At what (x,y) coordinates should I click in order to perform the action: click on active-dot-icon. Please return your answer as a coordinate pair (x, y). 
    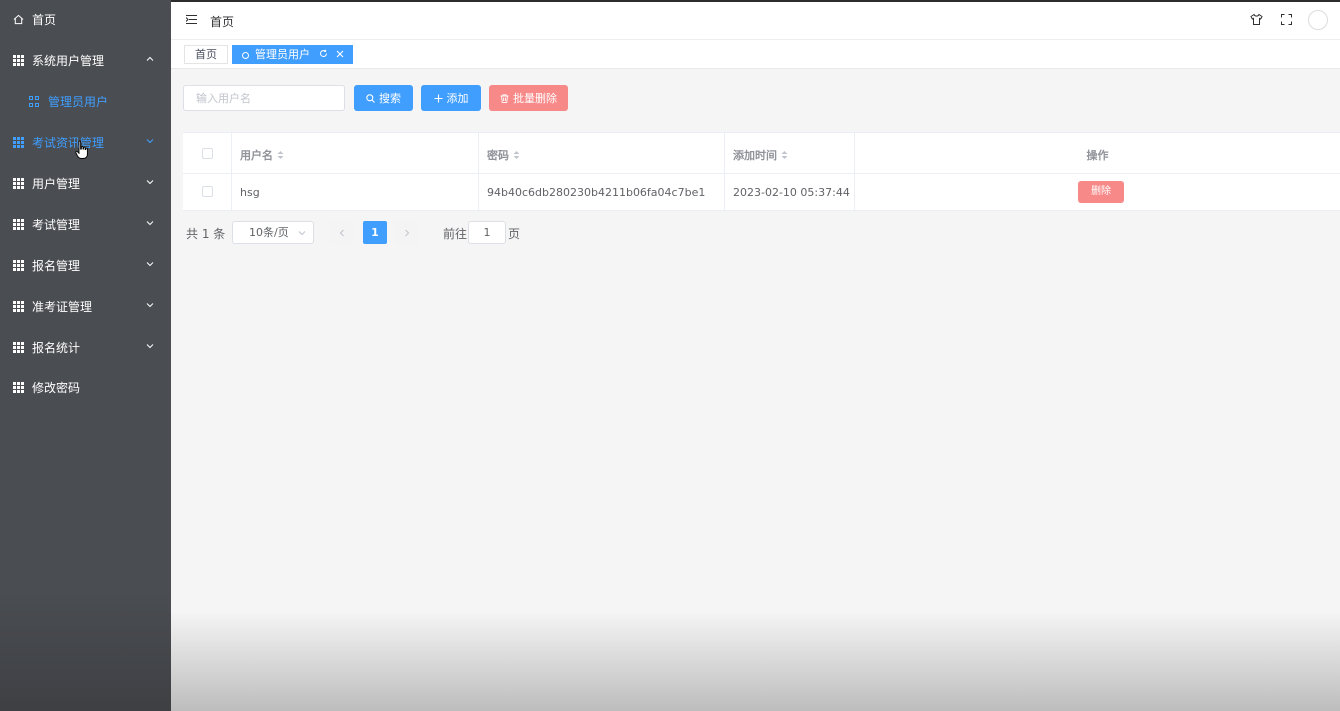
    Looking at the image, I should click on (245, 55).